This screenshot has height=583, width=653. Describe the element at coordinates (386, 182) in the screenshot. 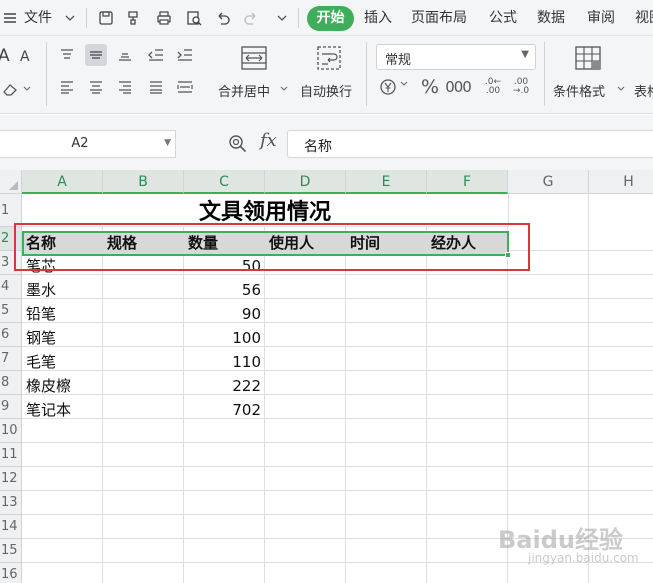

I see `column-header-e: E` at that location.